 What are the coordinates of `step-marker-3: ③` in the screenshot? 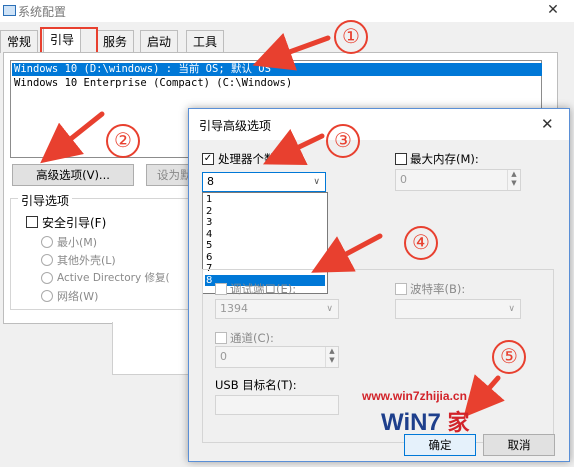 It's located at (343, 141).